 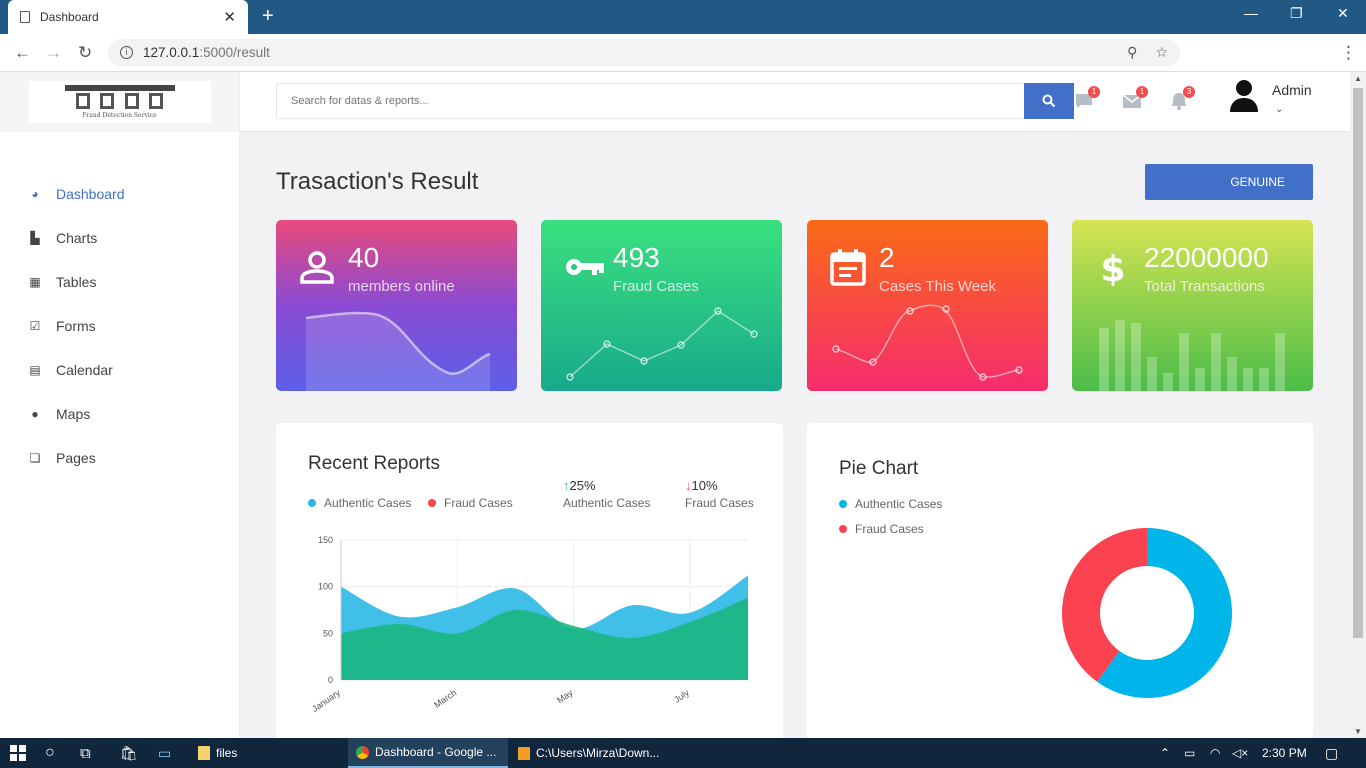 I want to click on chart-icon: ▙, so click(x=35, y=238).